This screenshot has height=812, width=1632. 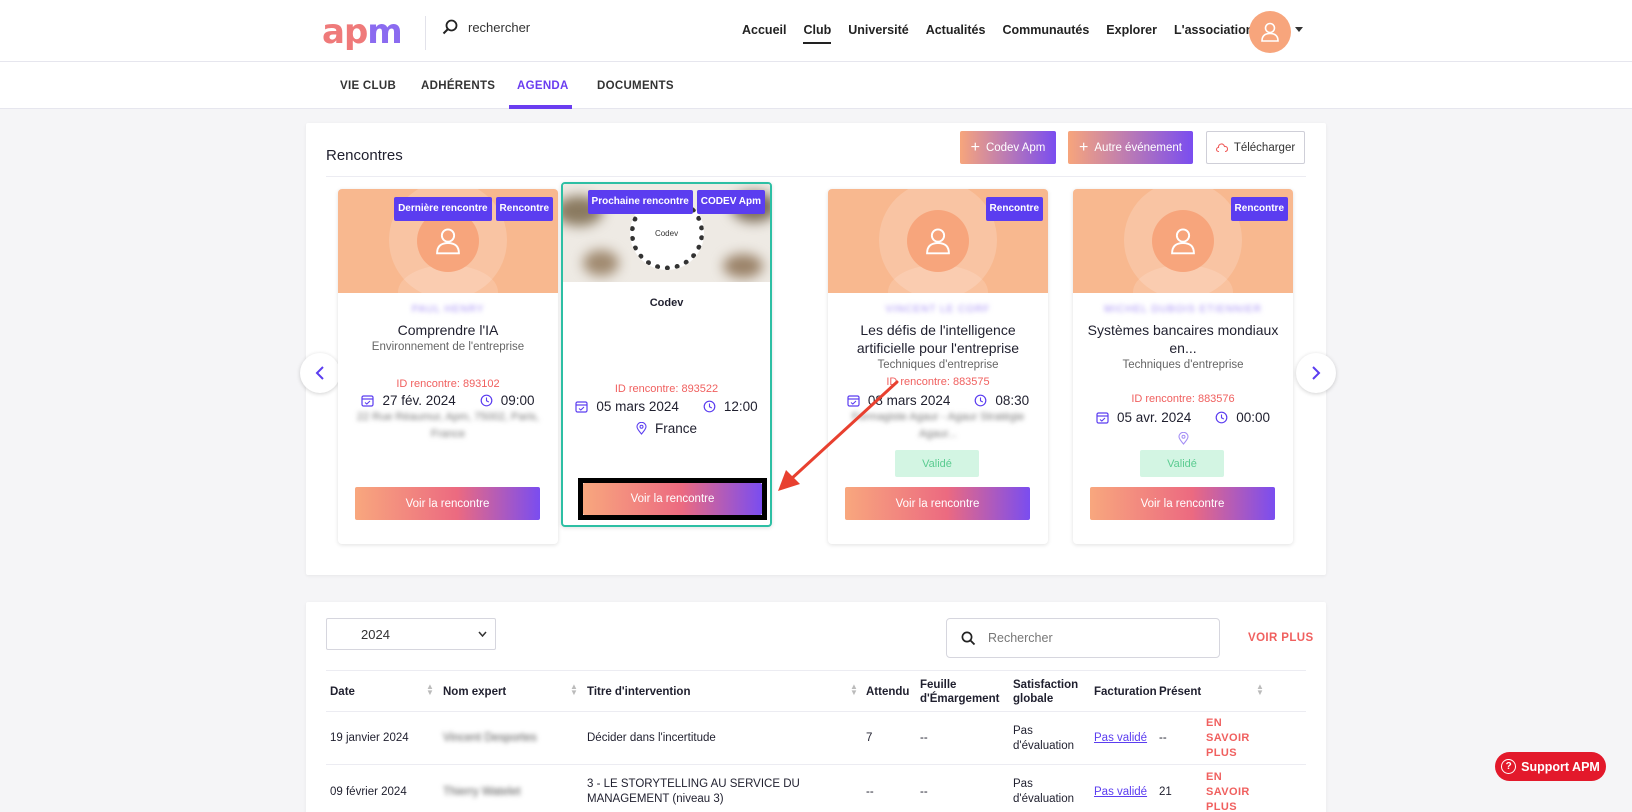 I want to click on carousel-prev-button, so click(x=320, y=373).